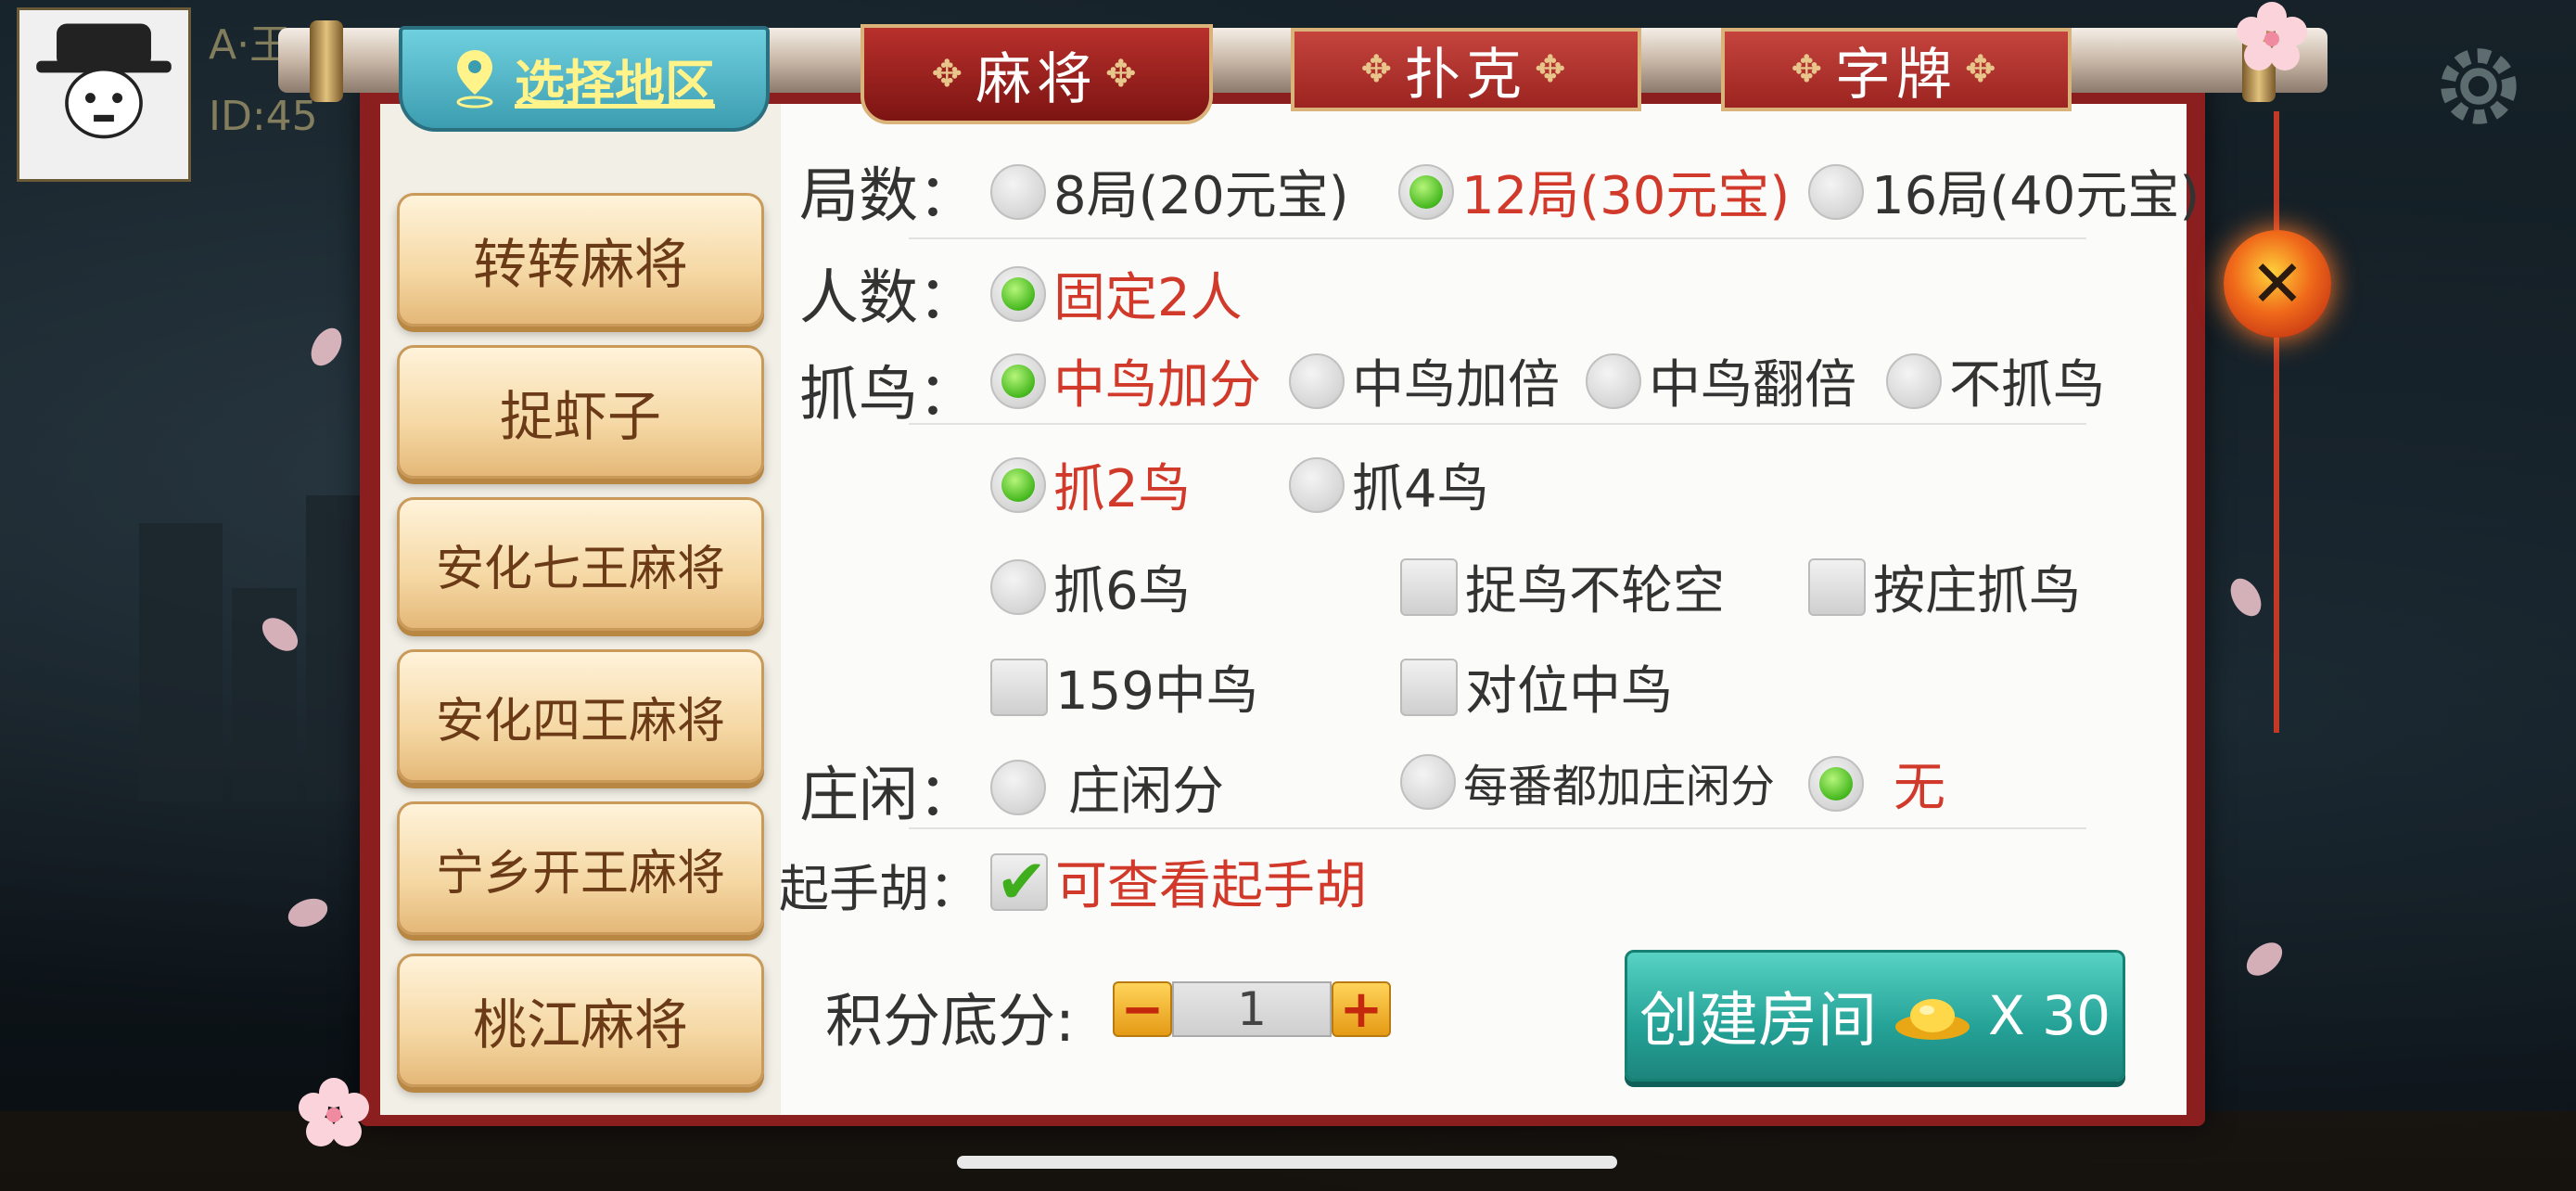  Describe the element at coordinates (1977, 591) in the screenshot. I see `option-label: 按庄抓鸟` at that location.